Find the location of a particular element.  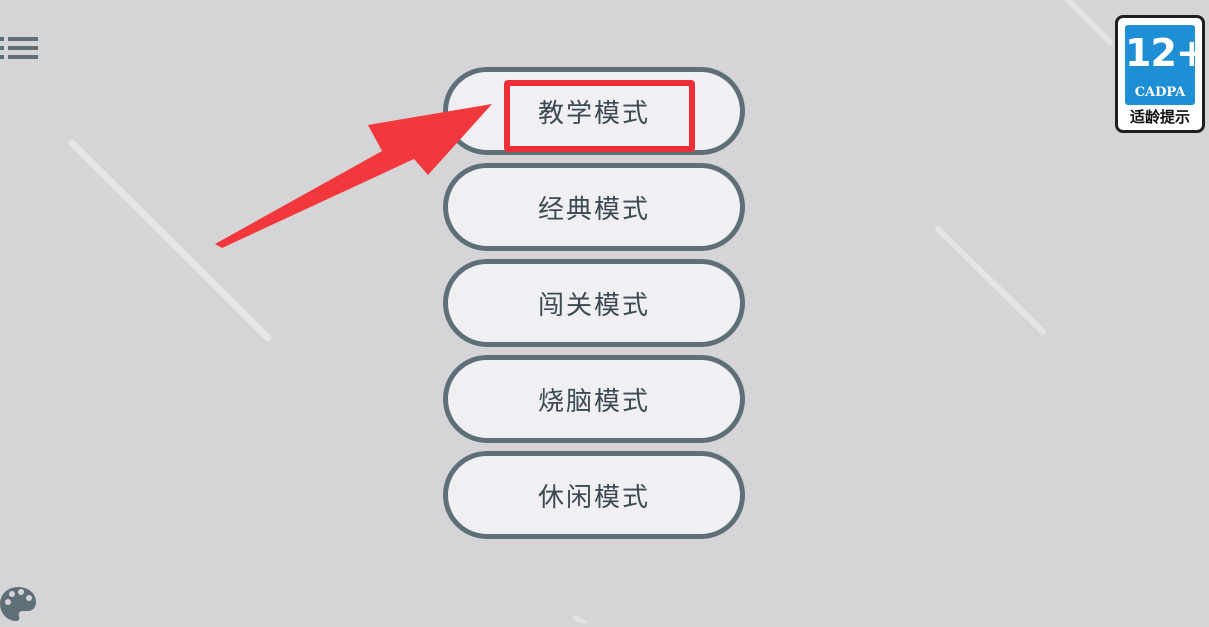

mode-button-classic: 经典模式 is located at coordinates (594, 207).